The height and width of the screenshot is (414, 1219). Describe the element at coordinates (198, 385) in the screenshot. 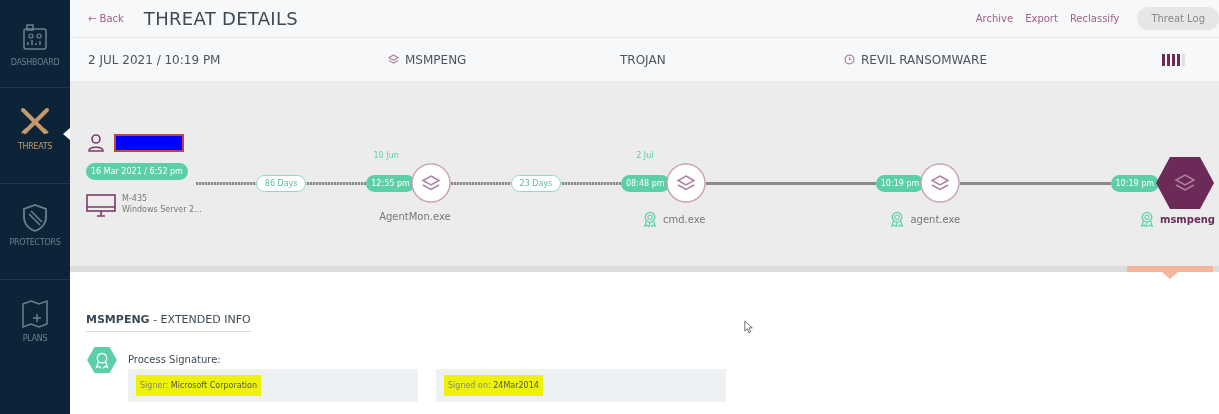

I see `field-text: Signer: Microsoft Corporation` at that location.